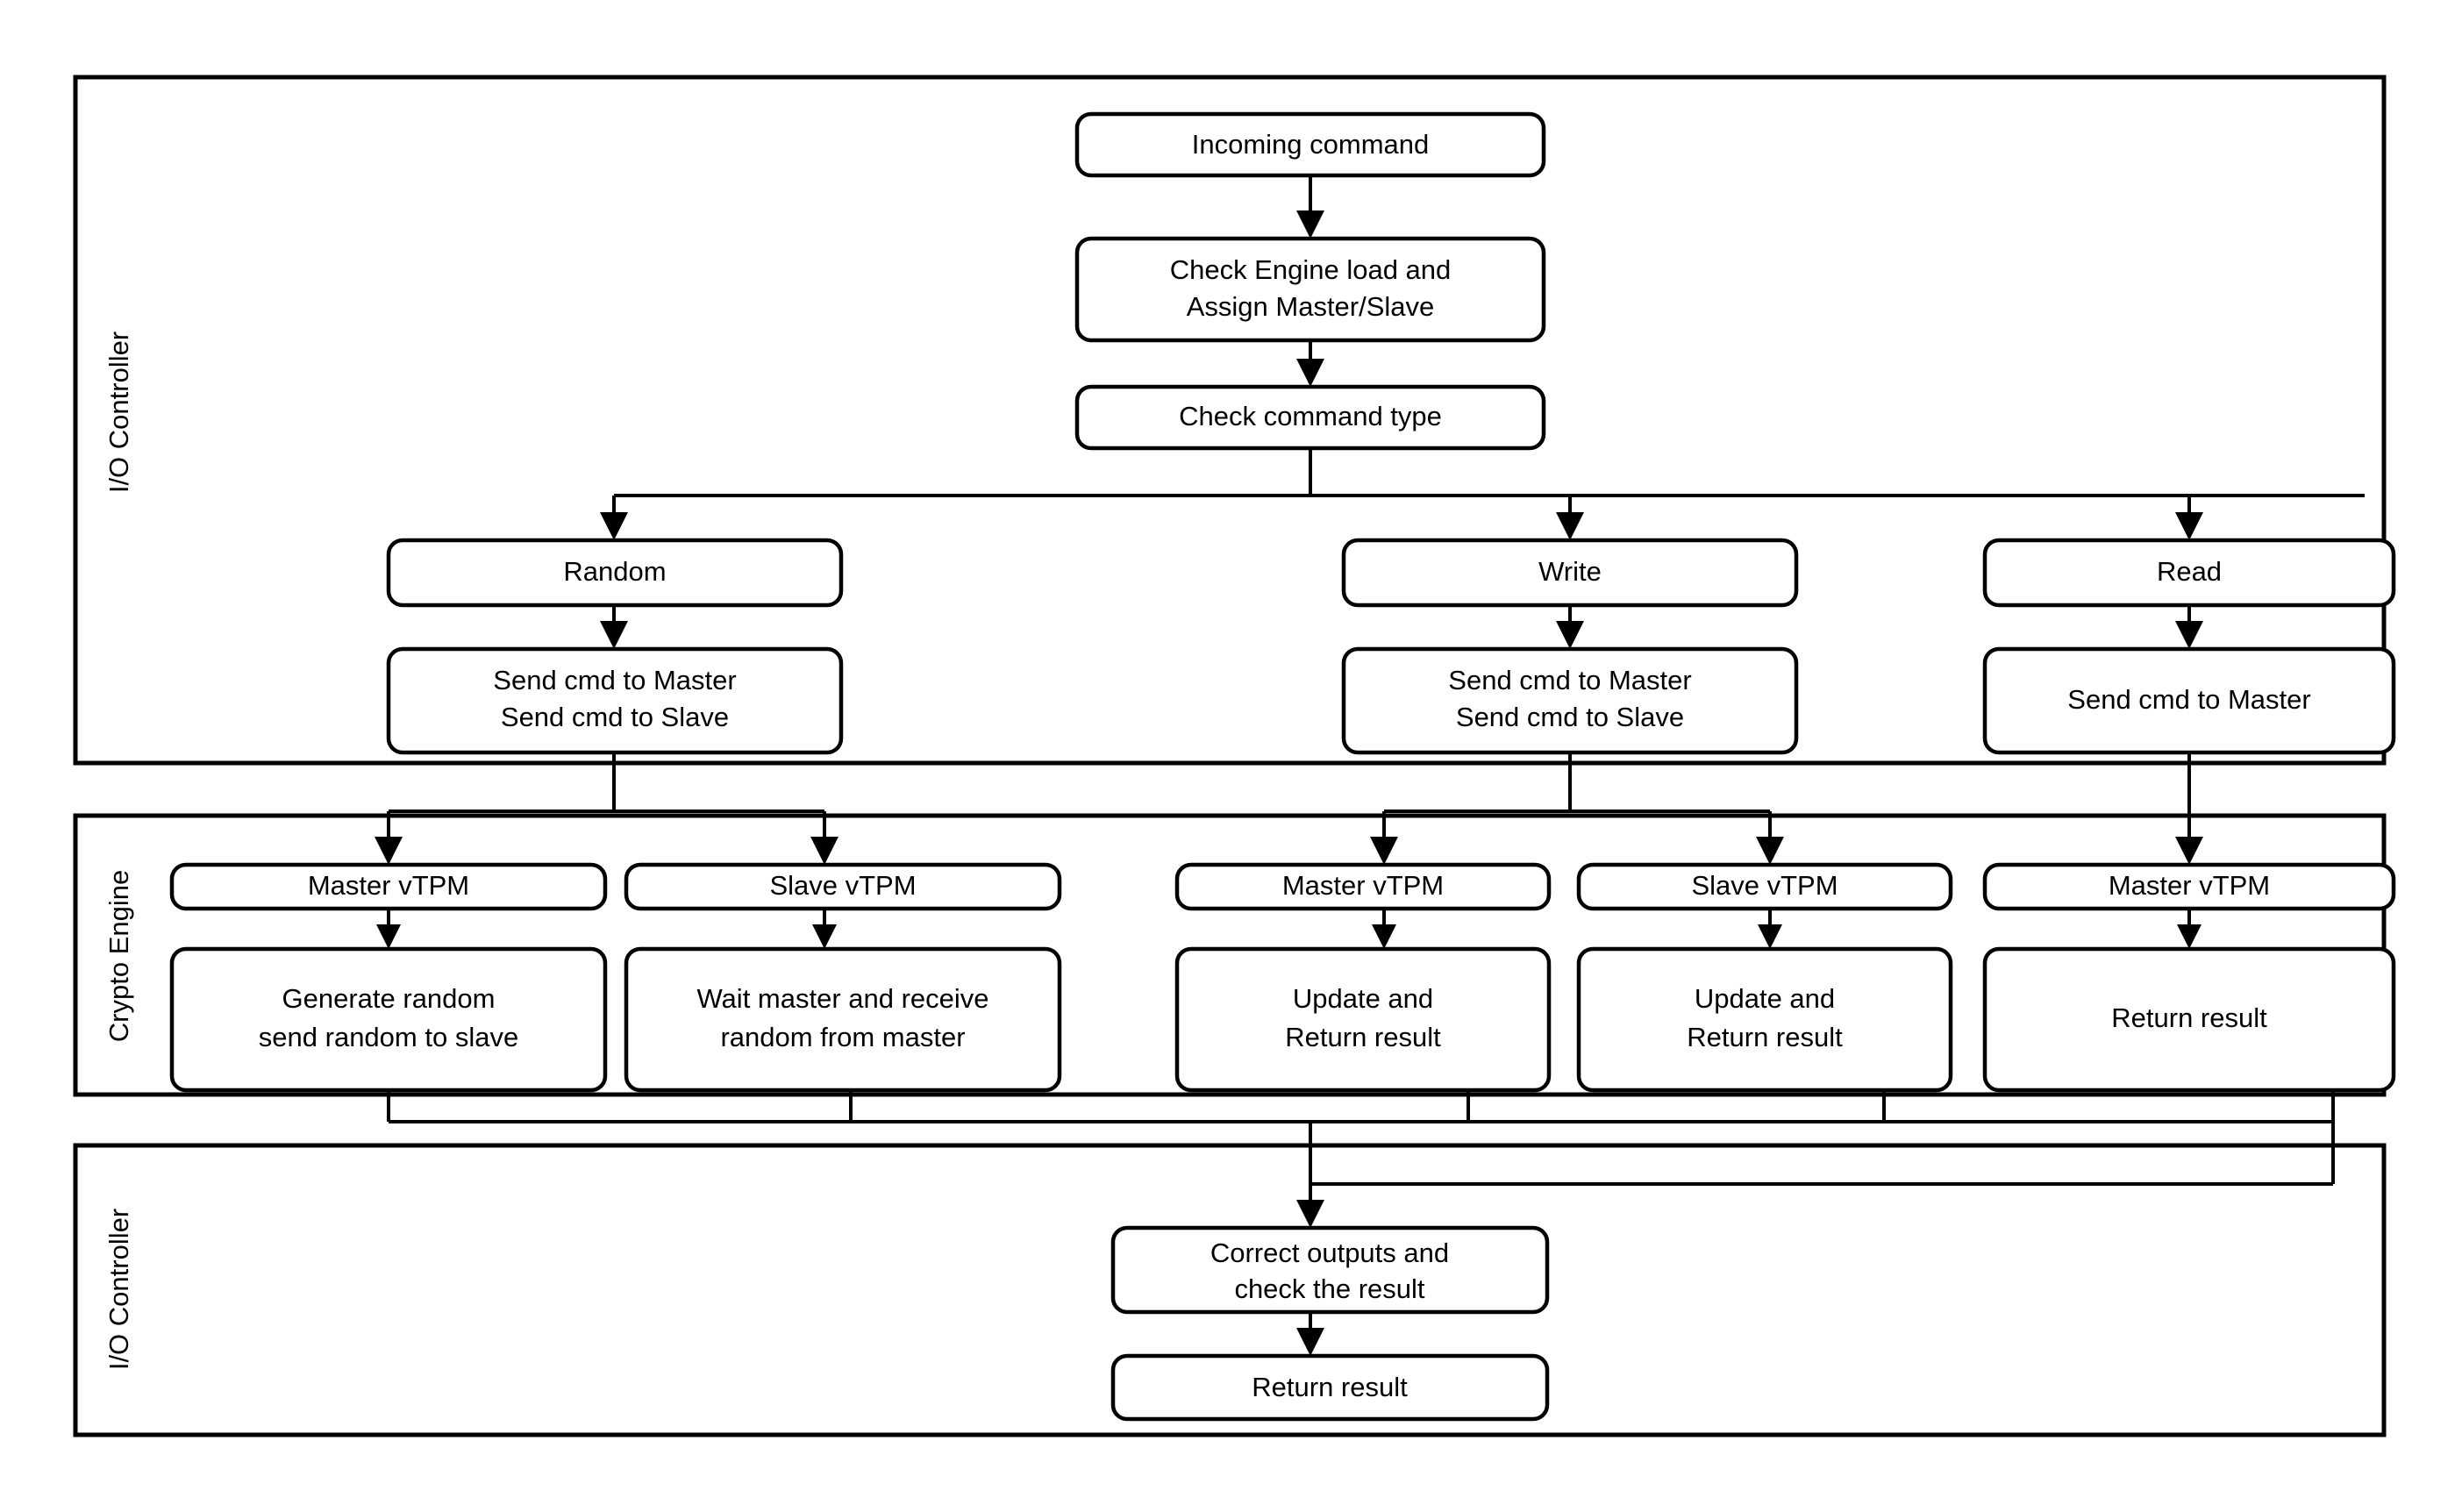  Describe the element at coordinates (2189, 571) in the screenshot. I see `node-label-branch-read: Read` at that location.